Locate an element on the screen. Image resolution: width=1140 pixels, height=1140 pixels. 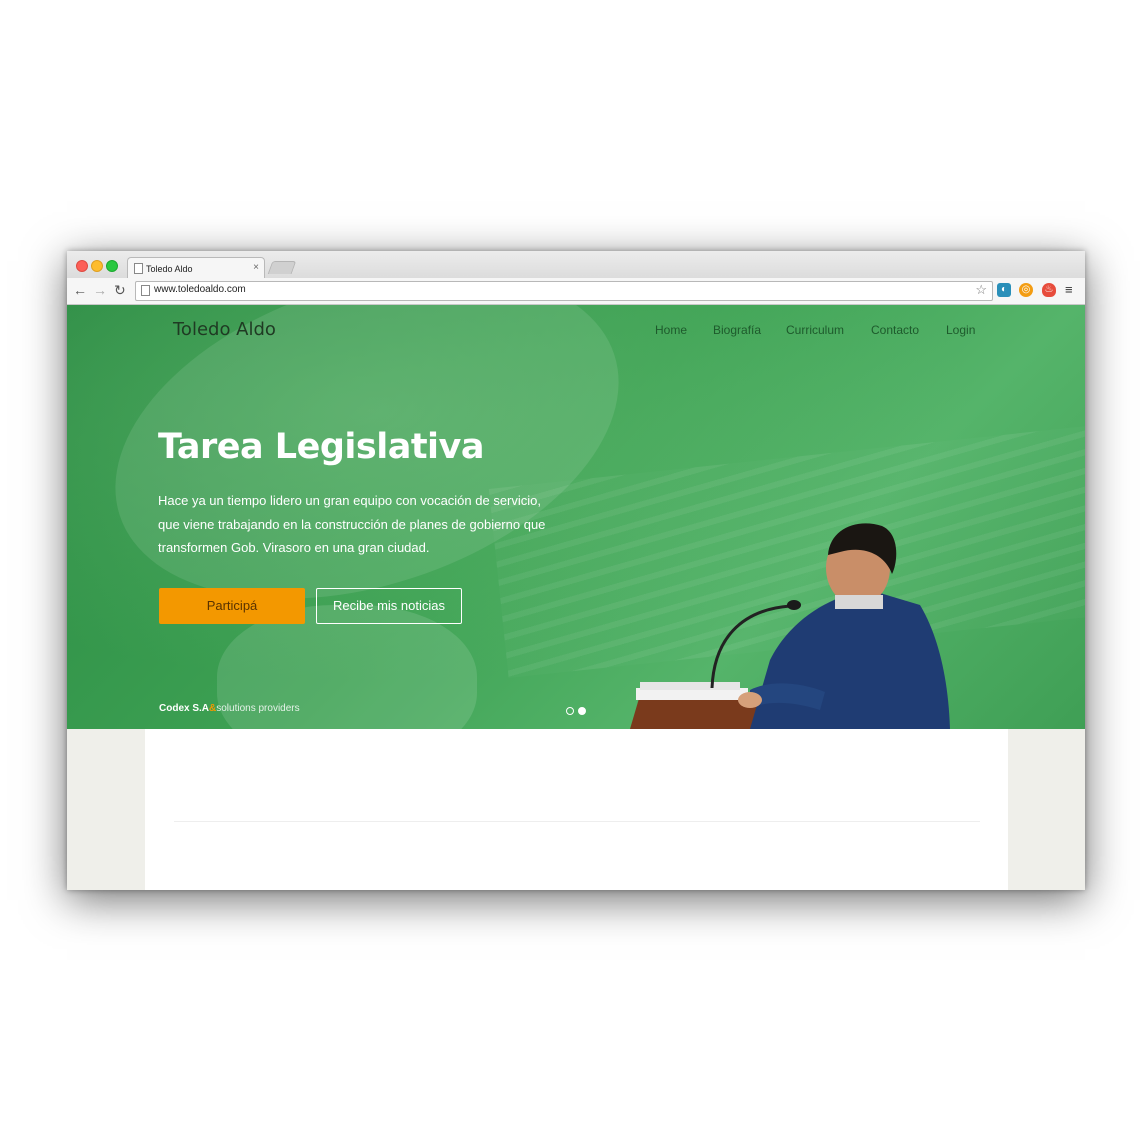
address-bar: www.toledoaldo.com ☆ is located at coordinates (564, 291).